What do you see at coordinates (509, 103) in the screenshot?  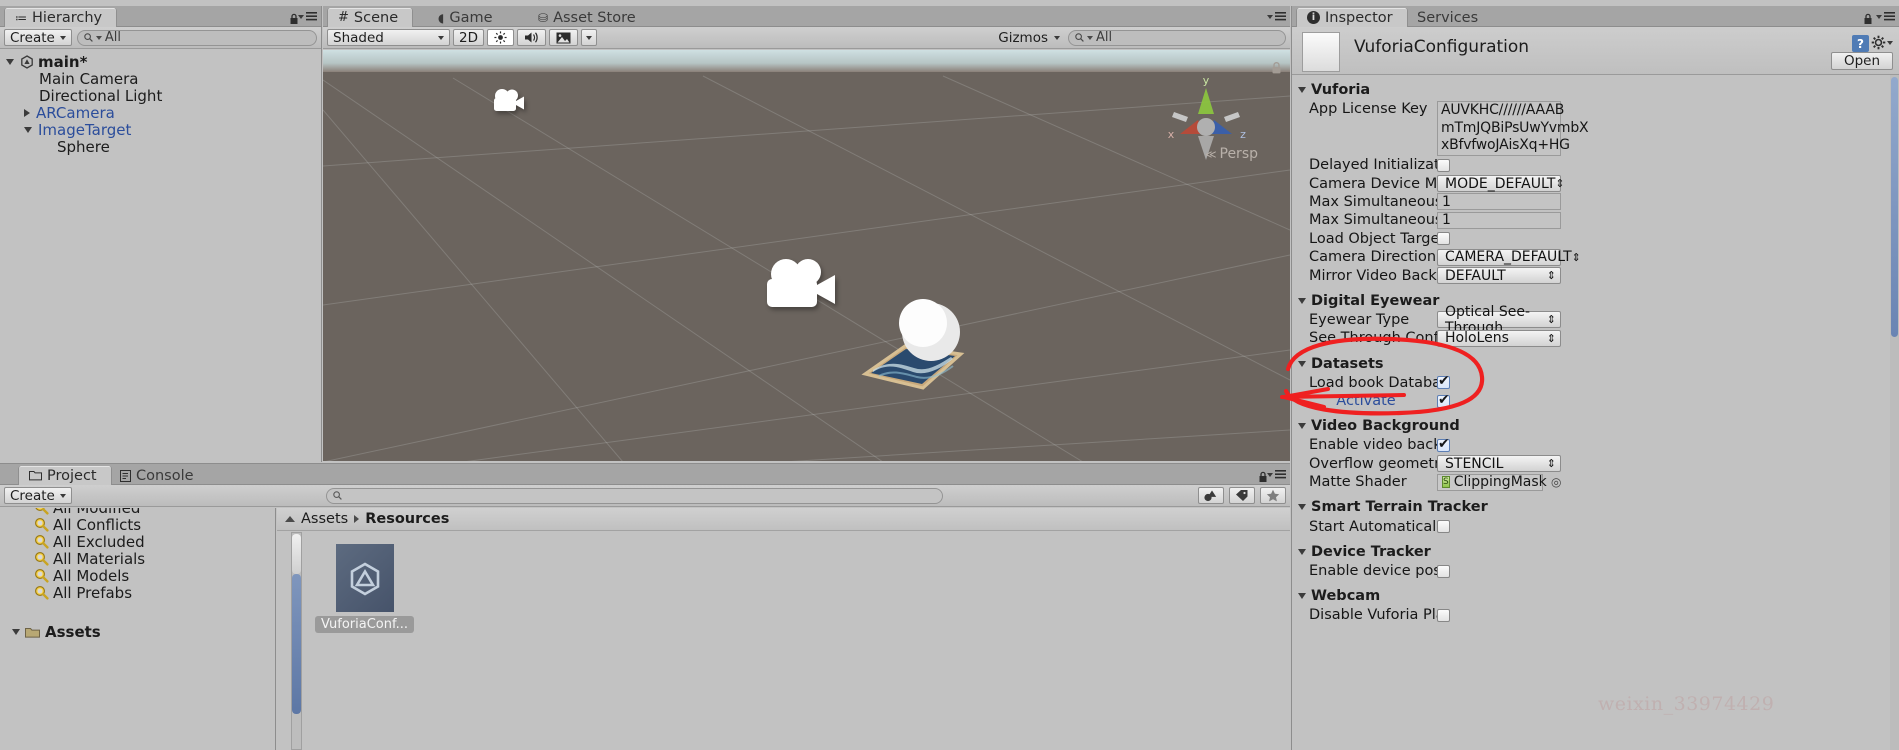 I see `main-camera-gizmo` at bounding box center [509, 103].